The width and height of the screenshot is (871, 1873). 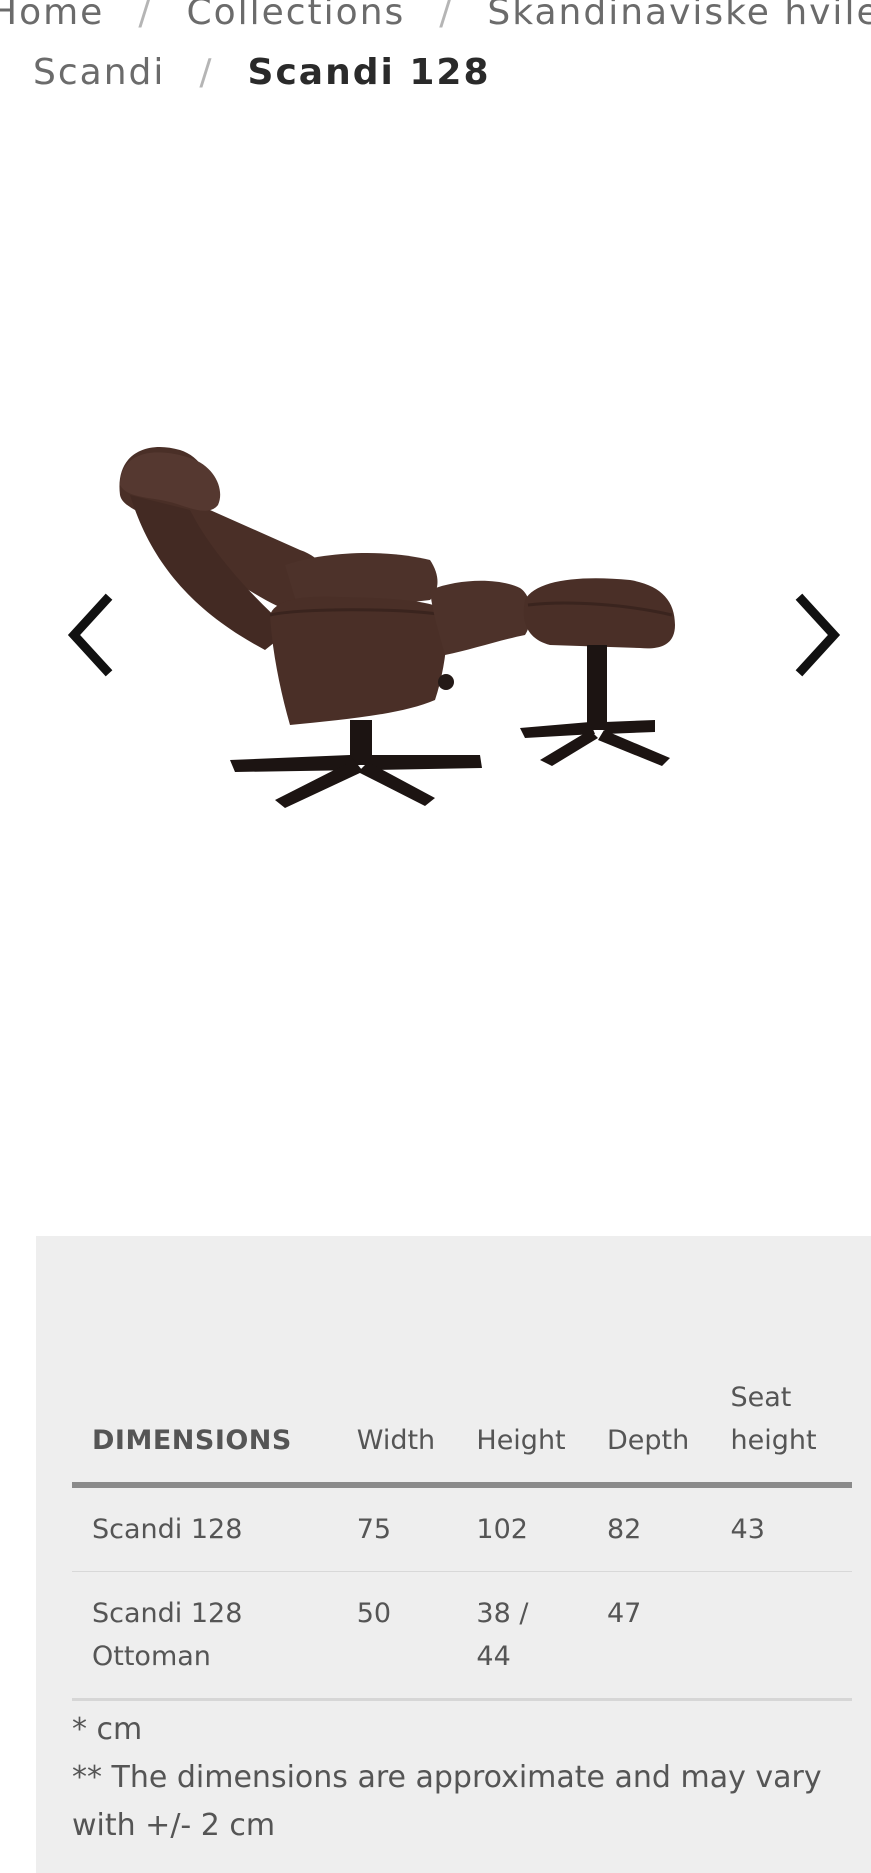 I want to click on header-width: Width, so click(x=396, y=1440).